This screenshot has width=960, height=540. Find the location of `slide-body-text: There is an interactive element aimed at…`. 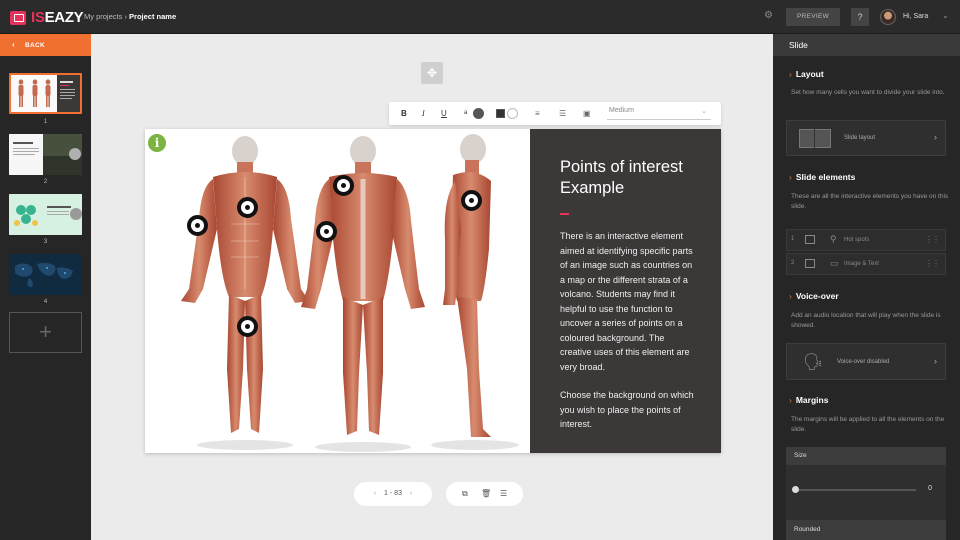

slide-body-text: There is an interactive element aimed at… is located at coordinates (627, 301).